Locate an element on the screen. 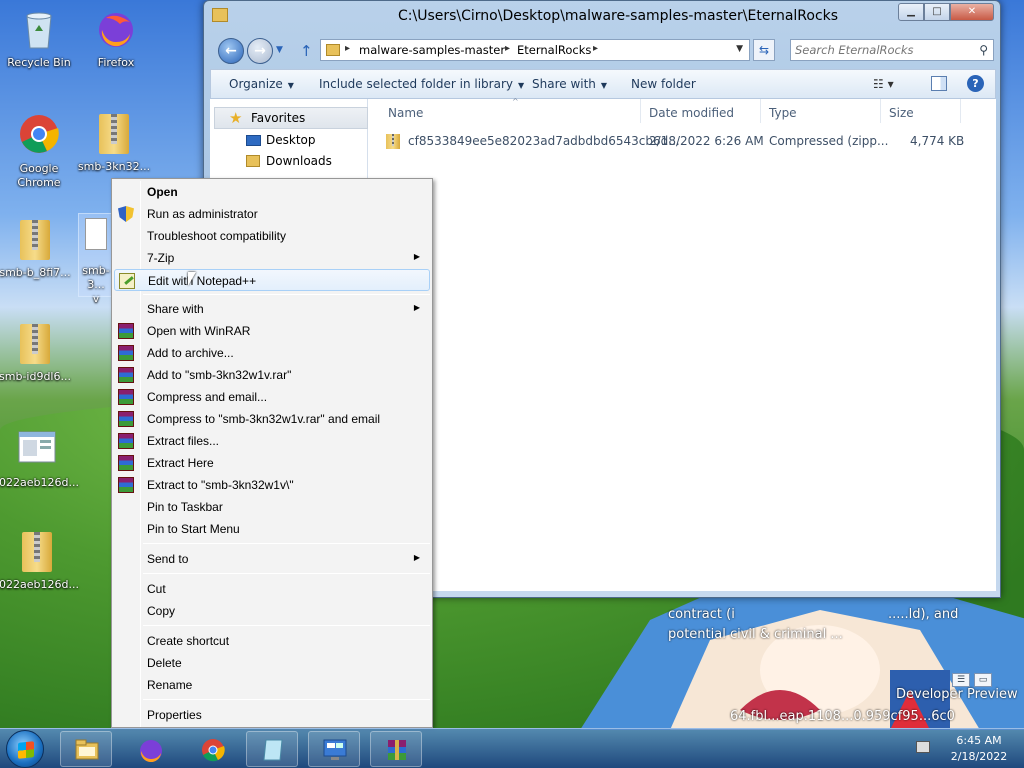 This screenshot has width=1024, height=768. menu-item-cut: Cut is located at coordinates (272, 589).